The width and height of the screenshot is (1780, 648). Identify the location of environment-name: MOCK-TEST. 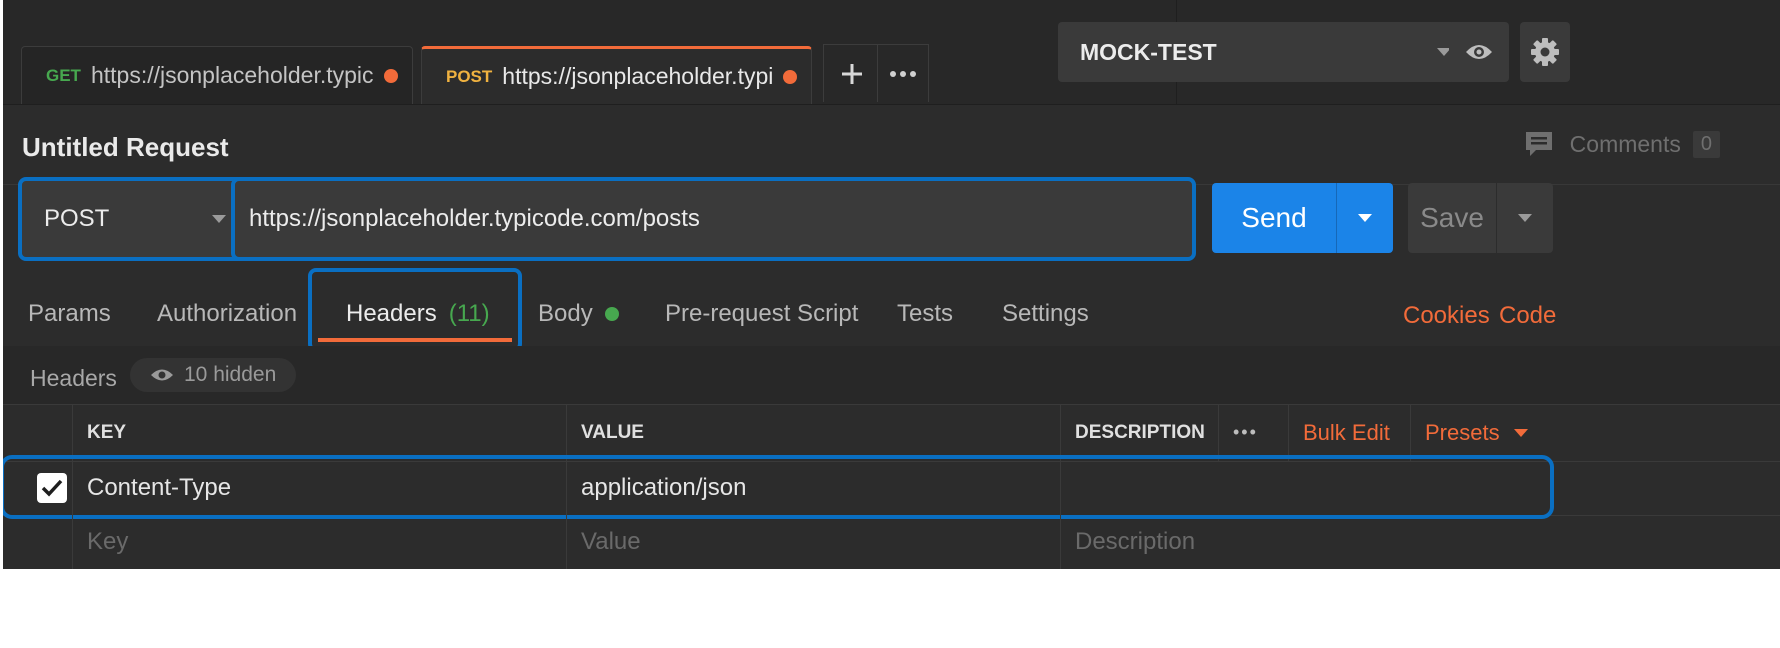
(1148, 51).